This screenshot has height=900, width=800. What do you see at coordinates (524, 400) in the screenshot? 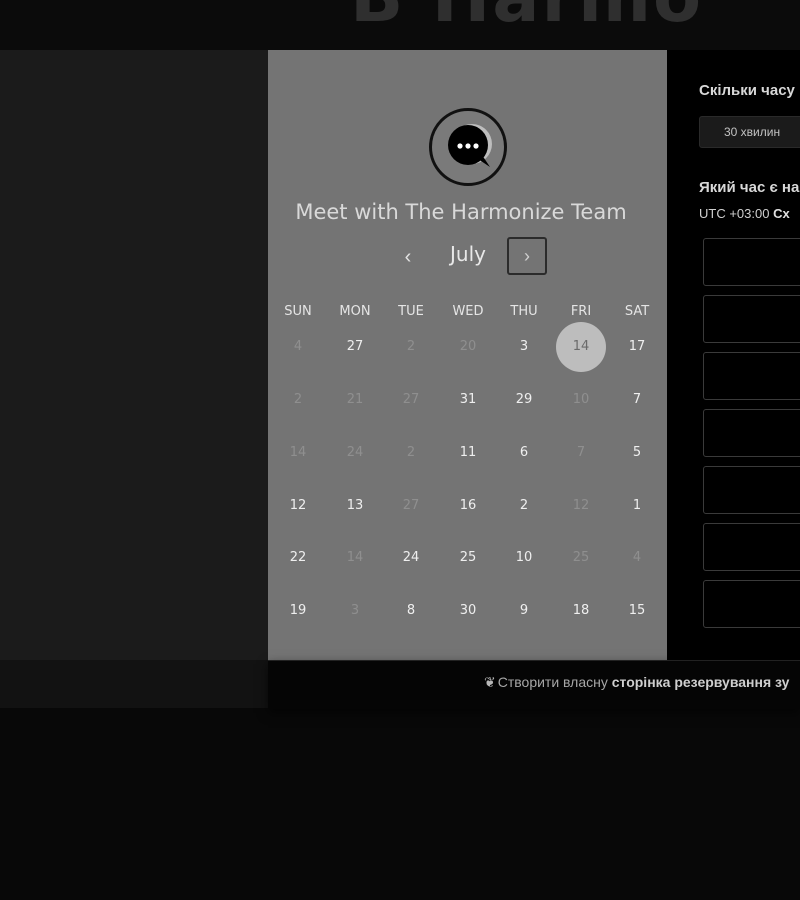
I see `calendar-day: 29` at bounding box center [524, 400].